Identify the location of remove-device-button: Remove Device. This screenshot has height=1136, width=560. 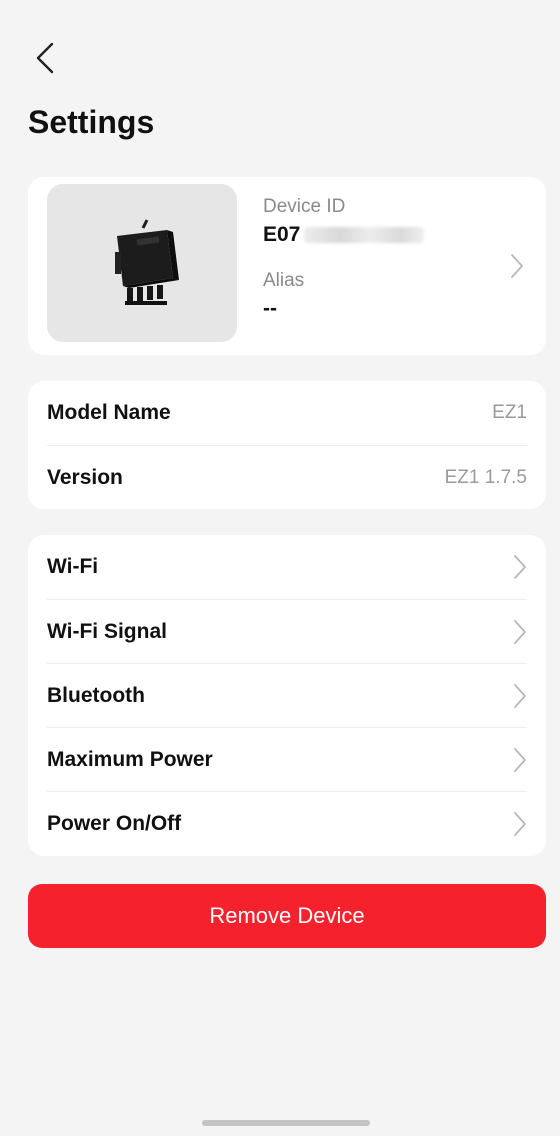
(287, 916).